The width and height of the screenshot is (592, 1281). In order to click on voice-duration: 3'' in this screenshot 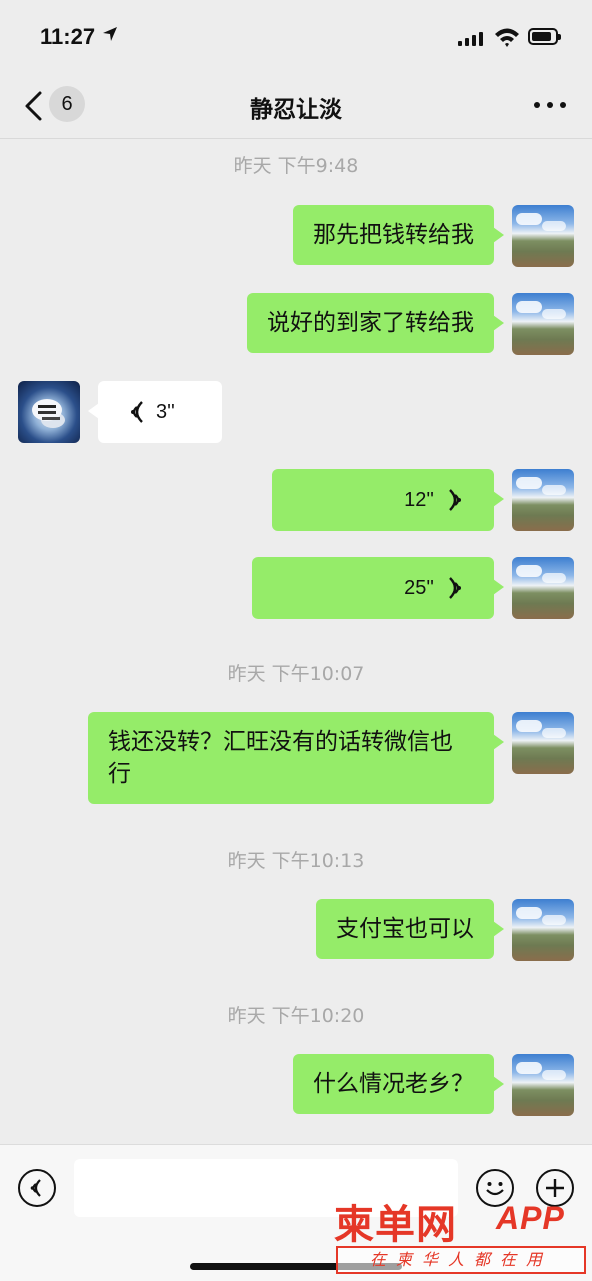, I will do `click(165, 412)`.